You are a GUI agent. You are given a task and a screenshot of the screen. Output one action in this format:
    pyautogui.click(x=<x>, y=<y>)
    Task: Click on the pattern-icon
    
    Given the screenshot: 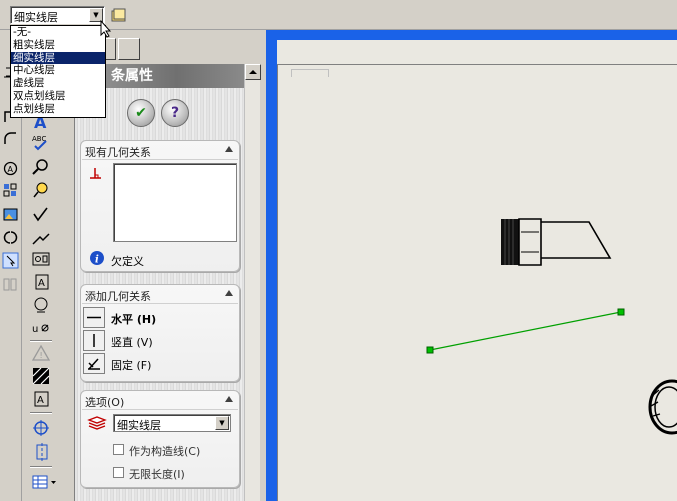 What is the action you would take?
    pyautogui.click(x=10, y=284)
    